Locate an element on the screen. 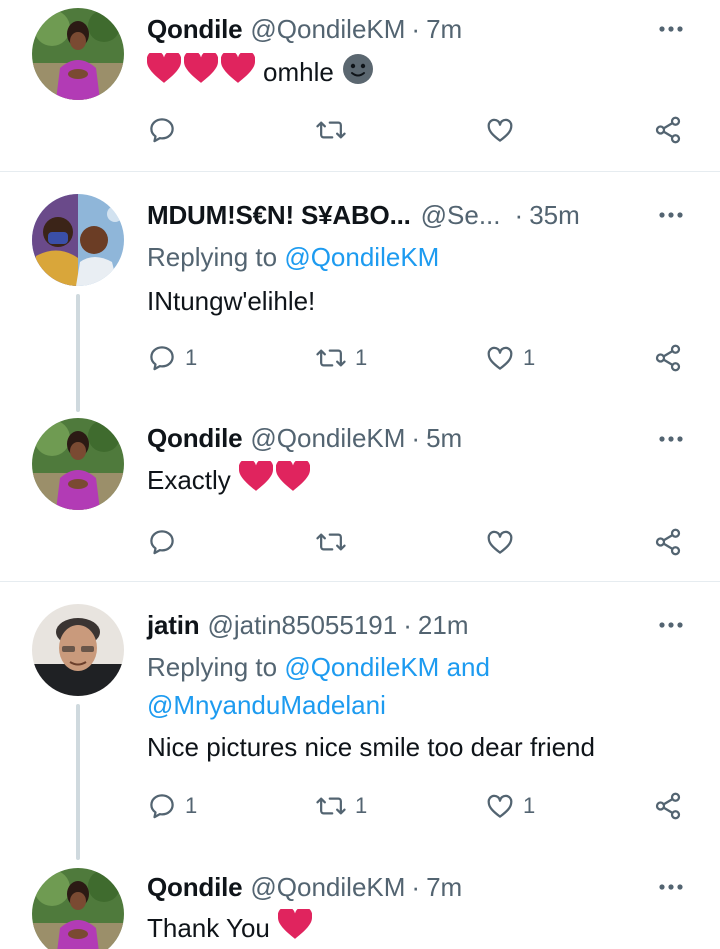  slightly-smiling-face-emoji is located at coordinates (358, 72).